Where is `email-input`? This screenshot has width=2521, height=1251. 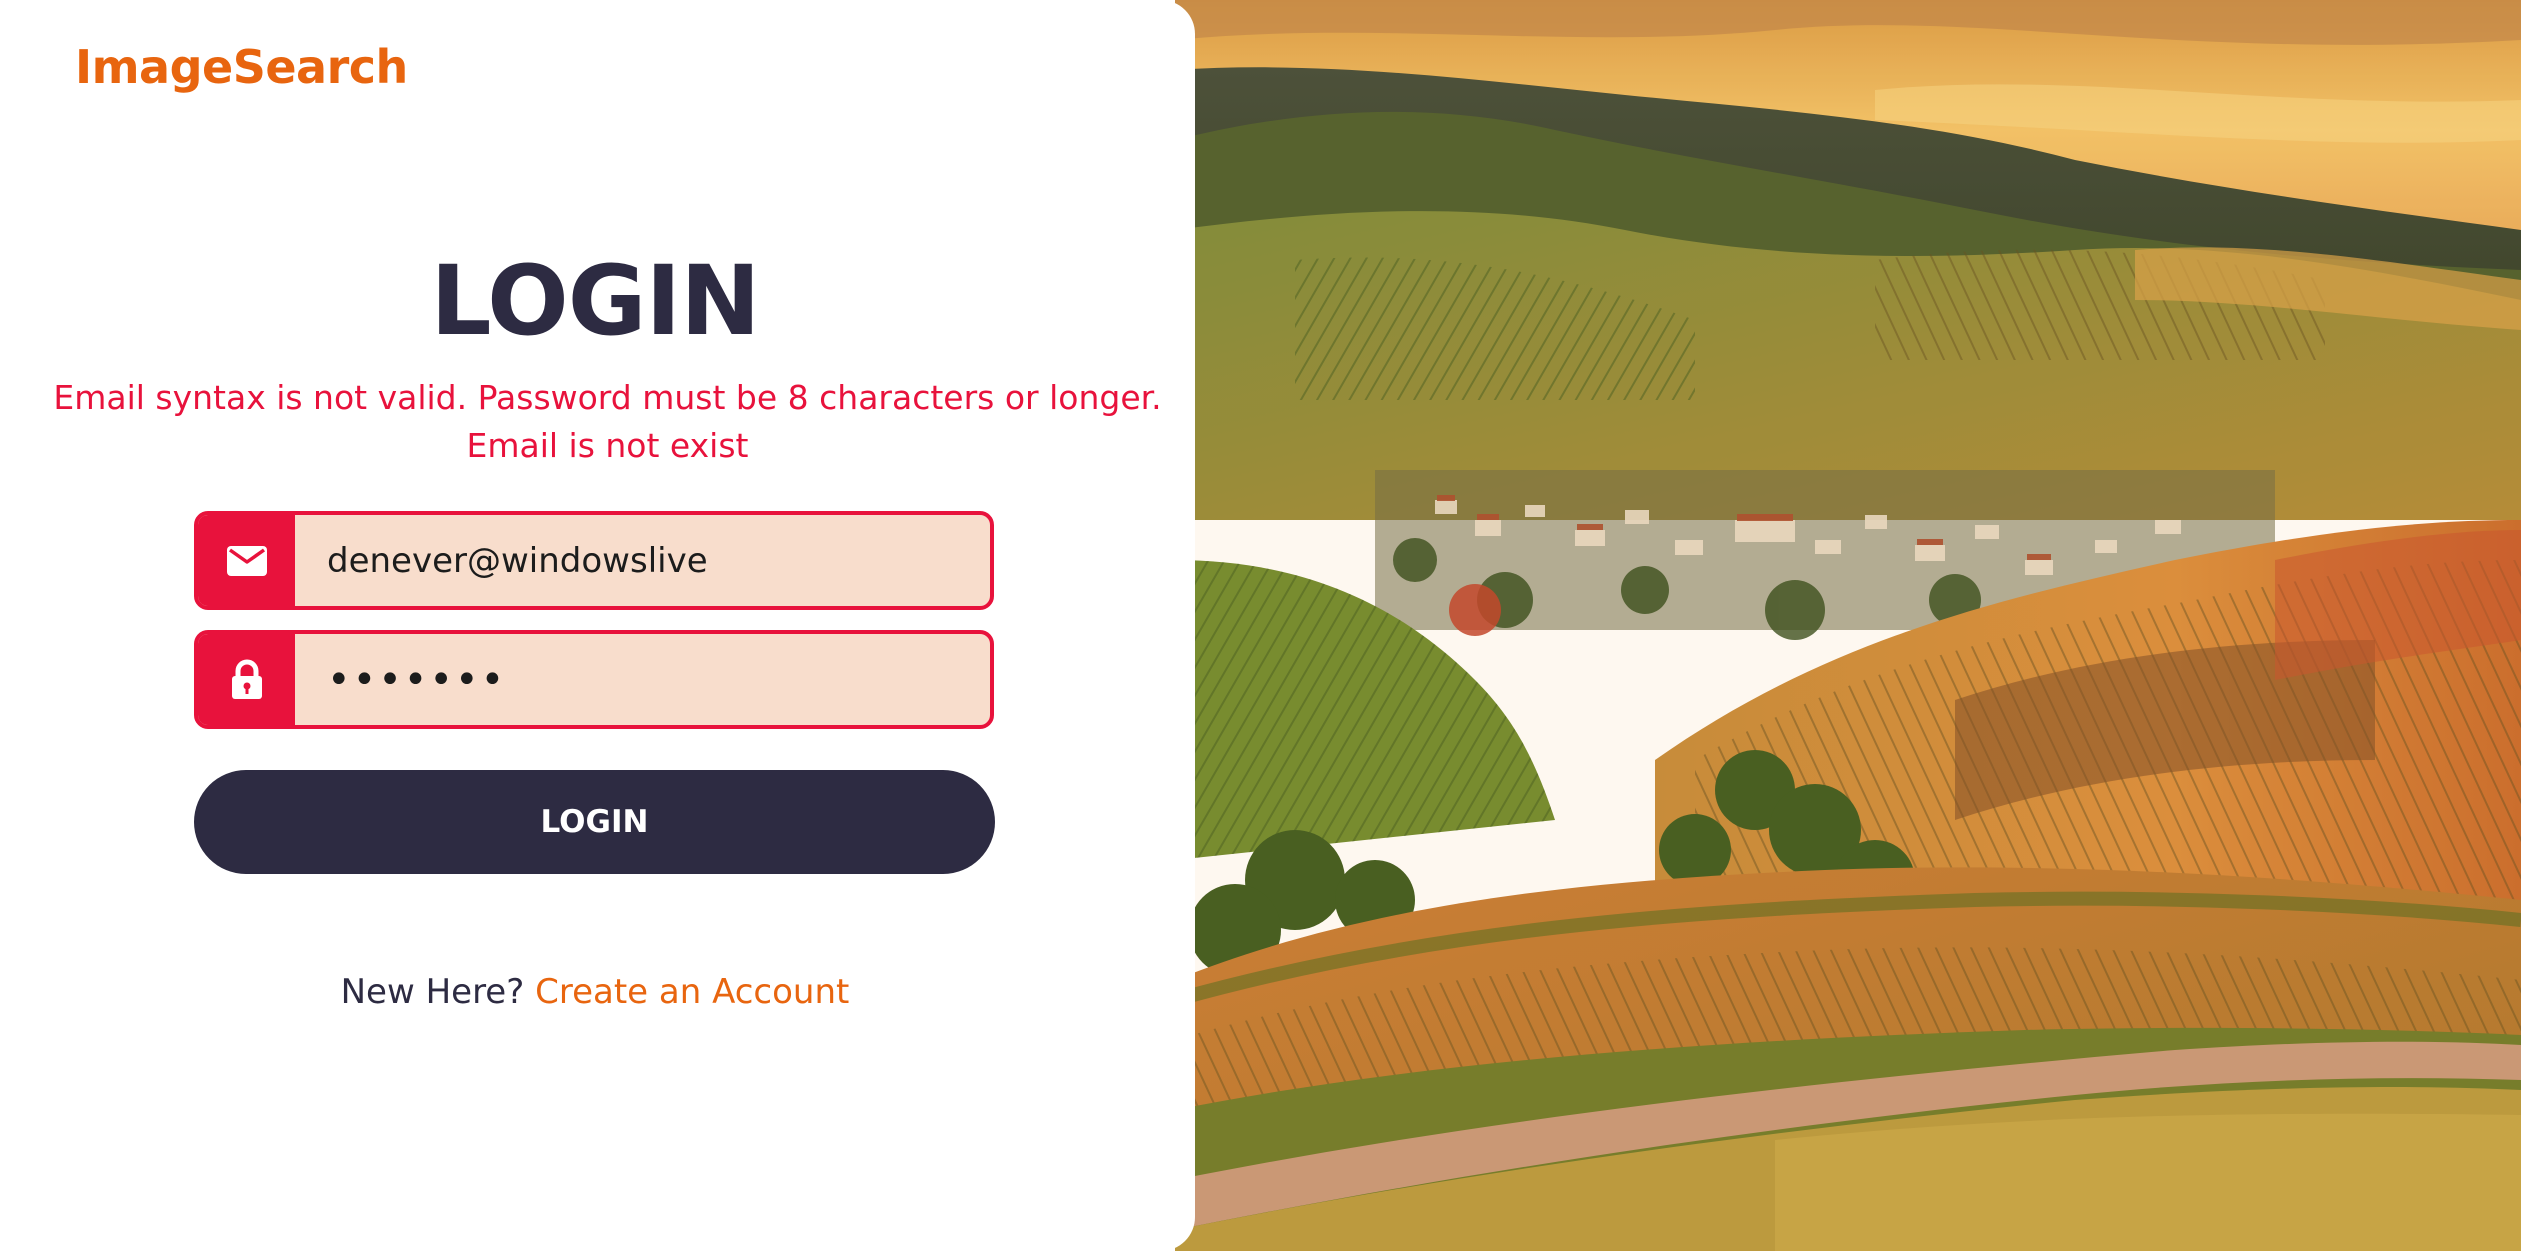 email-input is located at coordinates (642, 560).